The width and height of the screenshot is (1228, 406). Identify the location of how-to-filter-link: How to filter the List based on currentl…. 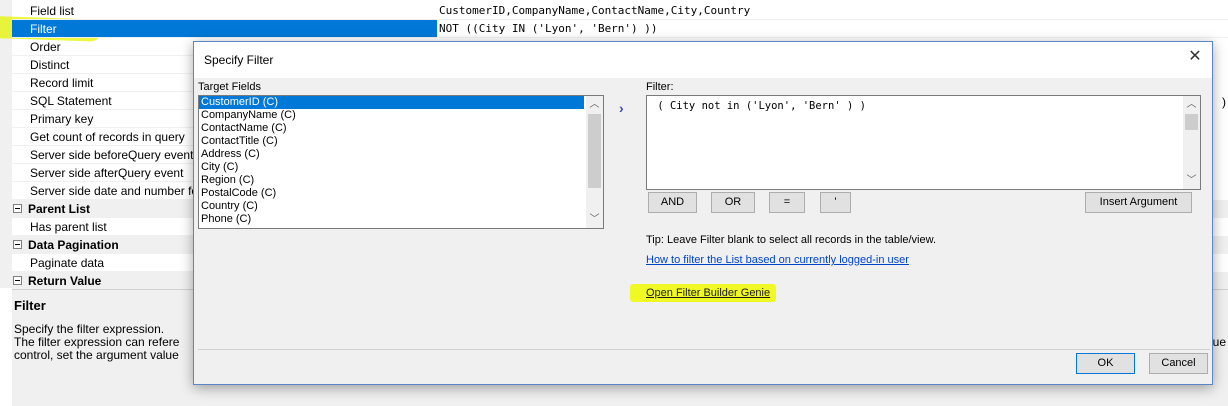
(777, 260).